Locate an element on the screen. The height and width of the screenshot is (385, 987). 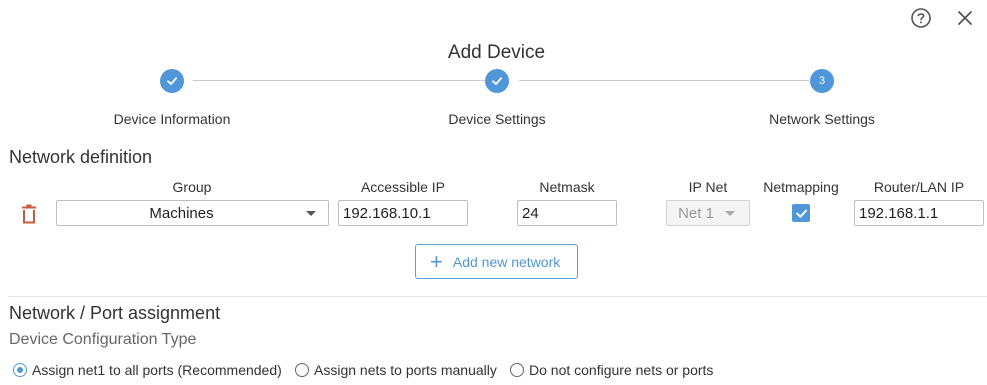
group-select: Machines is located at coordinates (192, 213).